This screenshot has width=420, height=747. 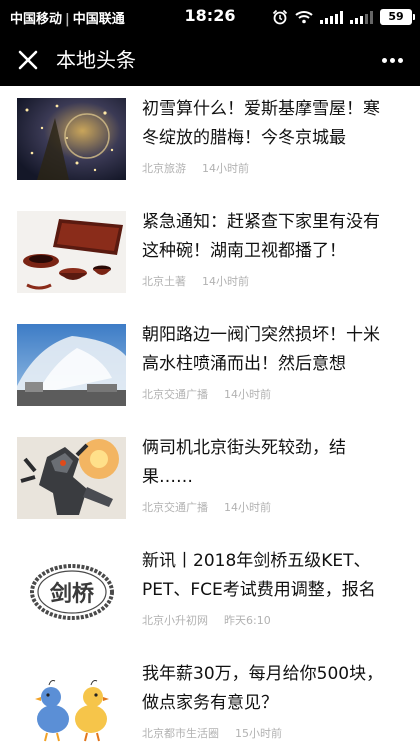 What do you see at coordinates (343, 17) in the screenshot?
I see `status-icons: 59` at bounding box center [343, 17].